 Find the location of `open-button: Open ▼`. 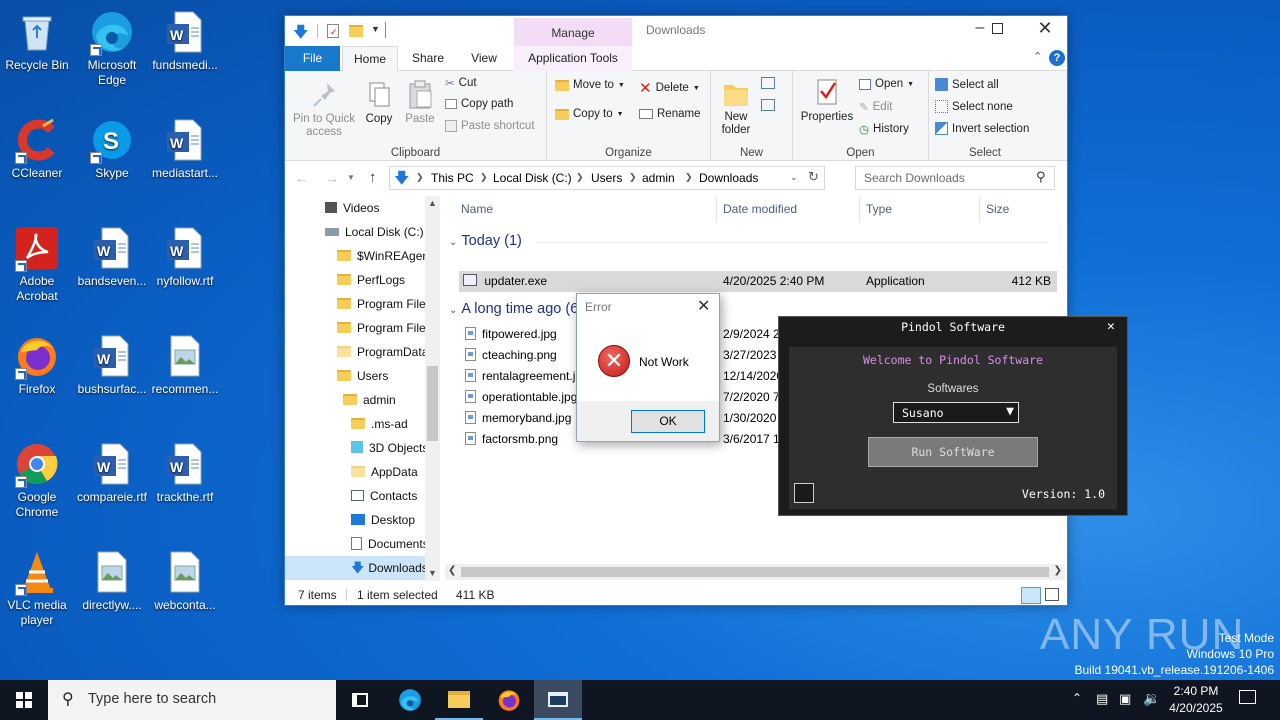

open-button: Open ▼ is located at coordinates (886, 84).